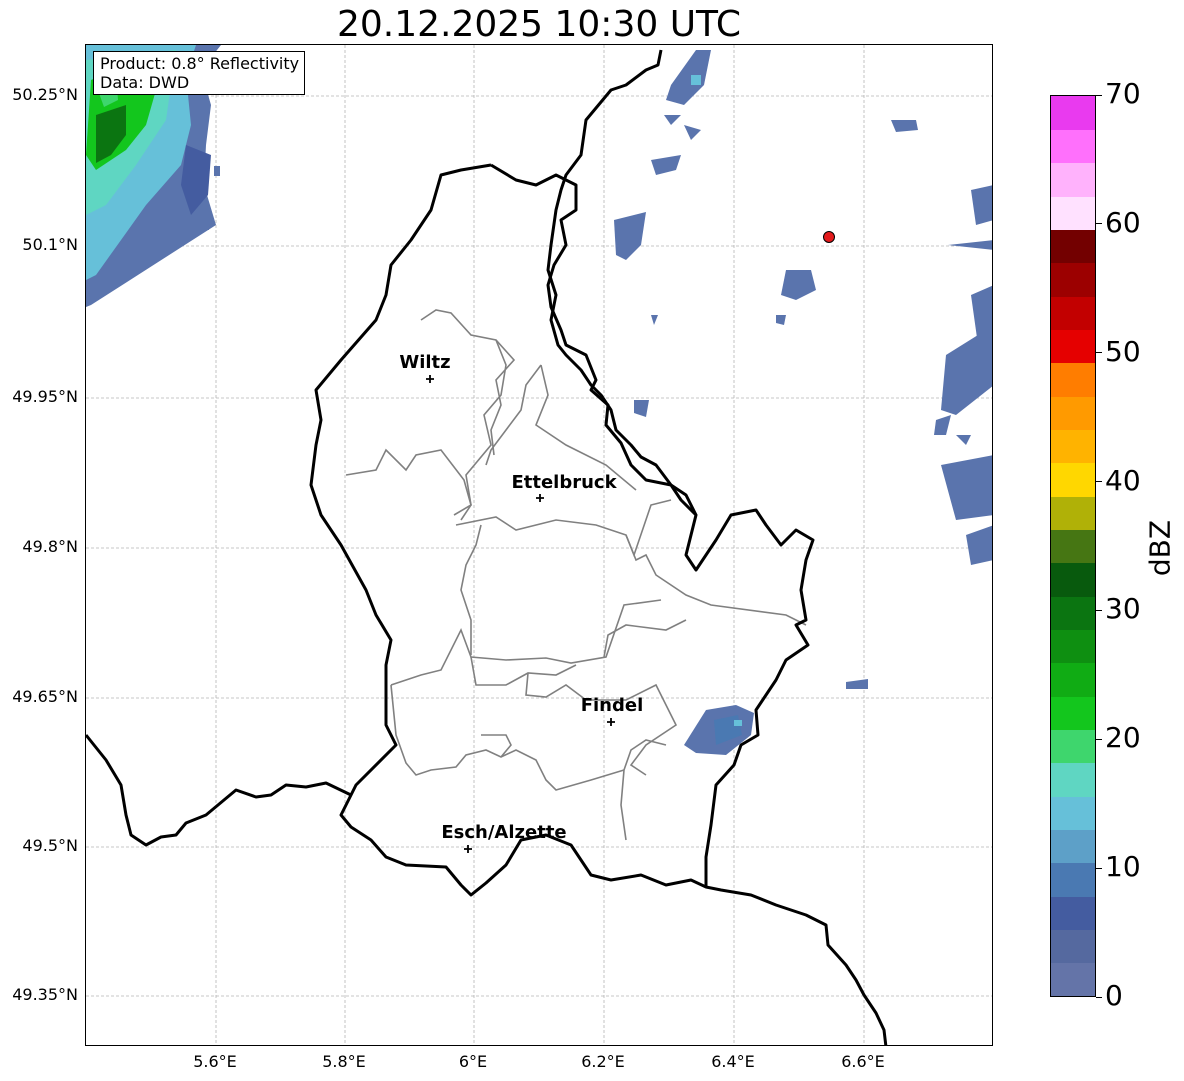 The width and height of the screenshot is (1184, 1081). Describe the element at coordinates (50, 546) in the screenshot. I see `lat-tick-label: 49.8°N` at that location.